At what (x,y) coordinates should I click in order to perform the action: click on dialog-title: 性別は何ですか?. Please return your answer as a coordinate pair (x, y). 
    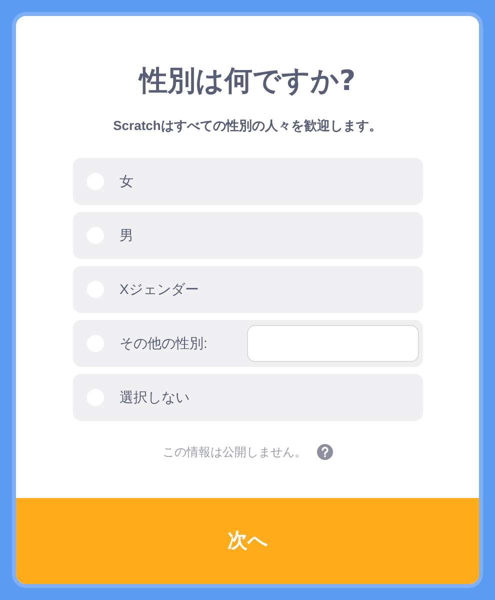
    Looking at the image, I should click on (247, 81).